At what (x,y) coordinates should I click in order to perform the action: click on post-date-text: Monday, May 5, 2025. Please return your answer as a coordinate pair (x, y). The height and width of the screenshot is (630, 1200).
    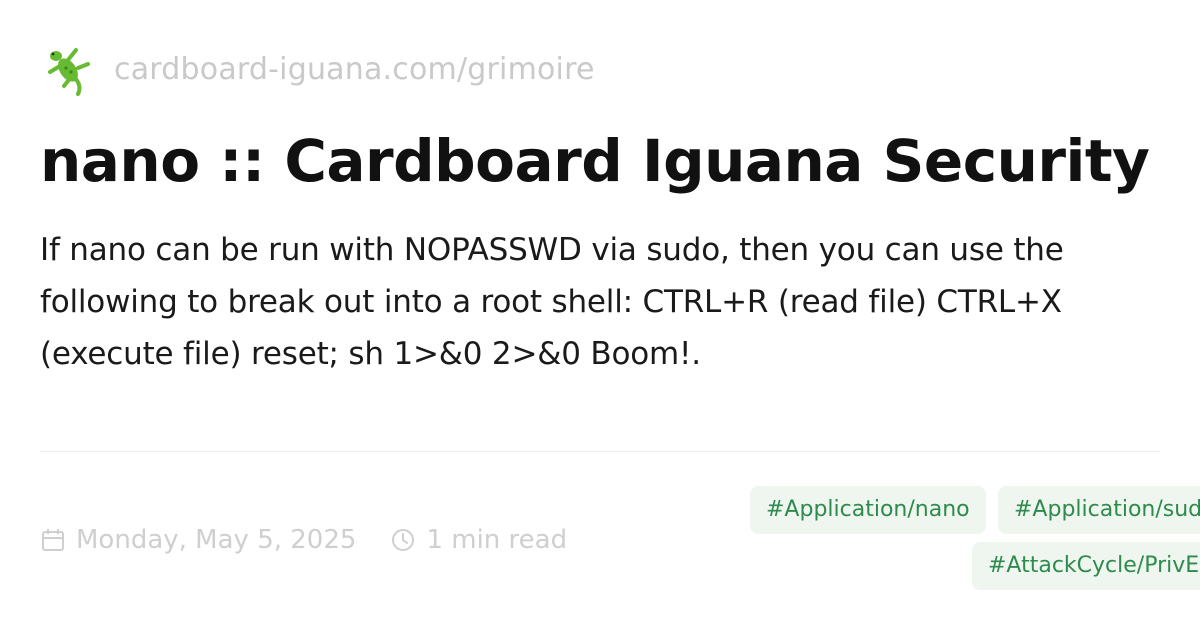
    Looking at the image, I should click on (216, 540).